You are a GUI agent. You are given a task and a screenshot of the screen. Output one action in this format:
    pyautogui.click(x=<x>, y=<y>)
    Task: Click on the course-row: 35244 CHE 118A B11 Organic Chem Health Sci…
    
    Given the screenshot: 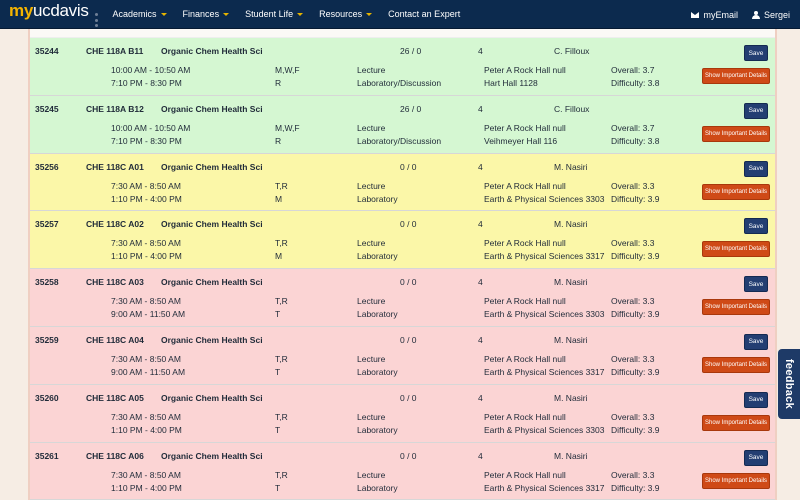 What is the action you would take?
    pyautogui.click(x=402, y=67)
    